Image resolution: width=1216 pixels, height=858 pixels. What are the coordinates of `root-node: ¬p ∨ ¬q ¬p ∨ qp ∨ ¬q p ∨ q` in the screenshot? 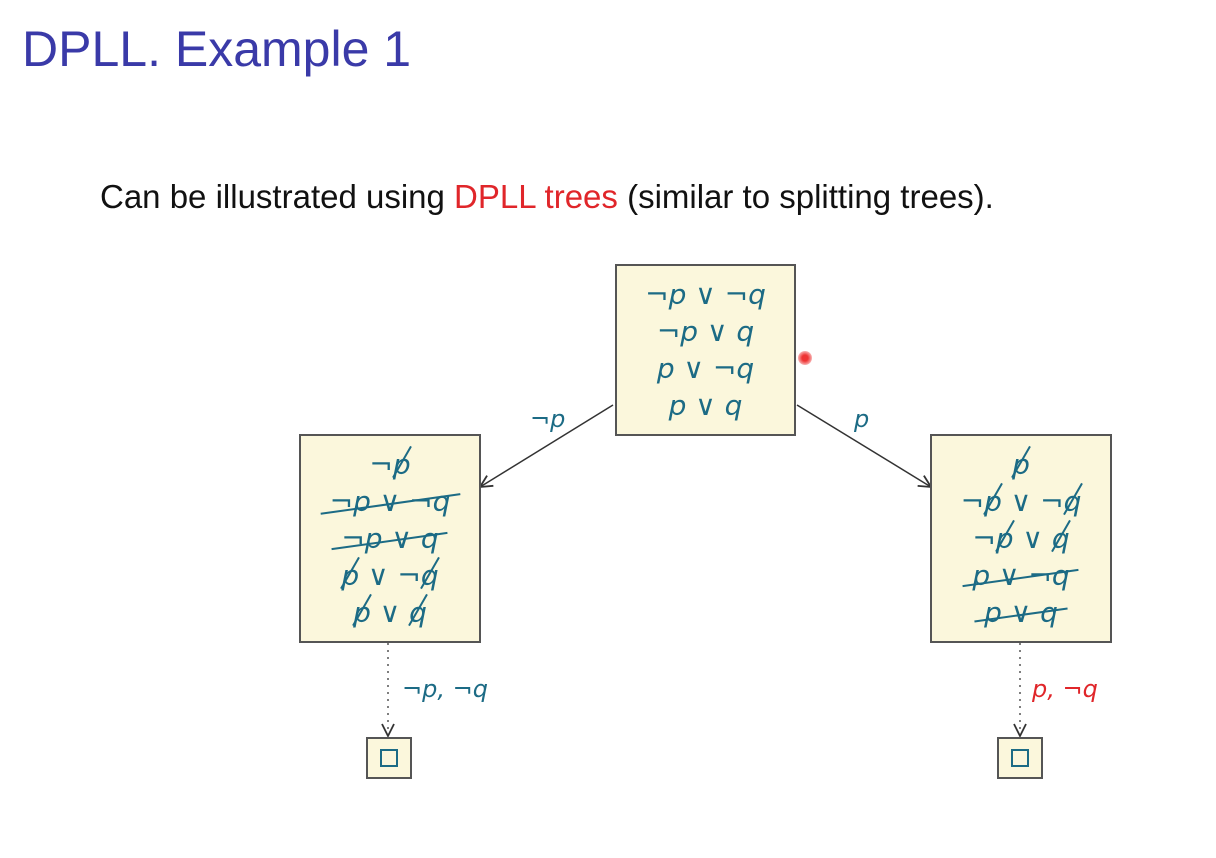 It's located at (705, 350).